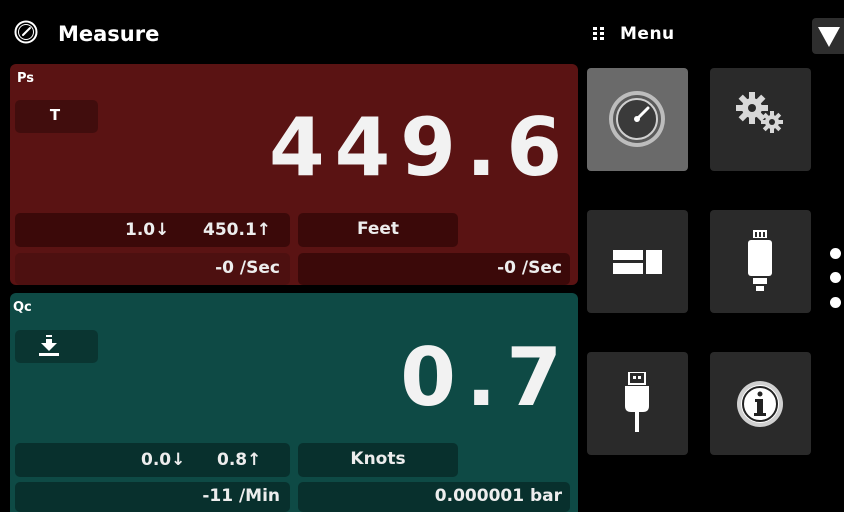  I want to click on channel-name: Ps, so click(26, 78).